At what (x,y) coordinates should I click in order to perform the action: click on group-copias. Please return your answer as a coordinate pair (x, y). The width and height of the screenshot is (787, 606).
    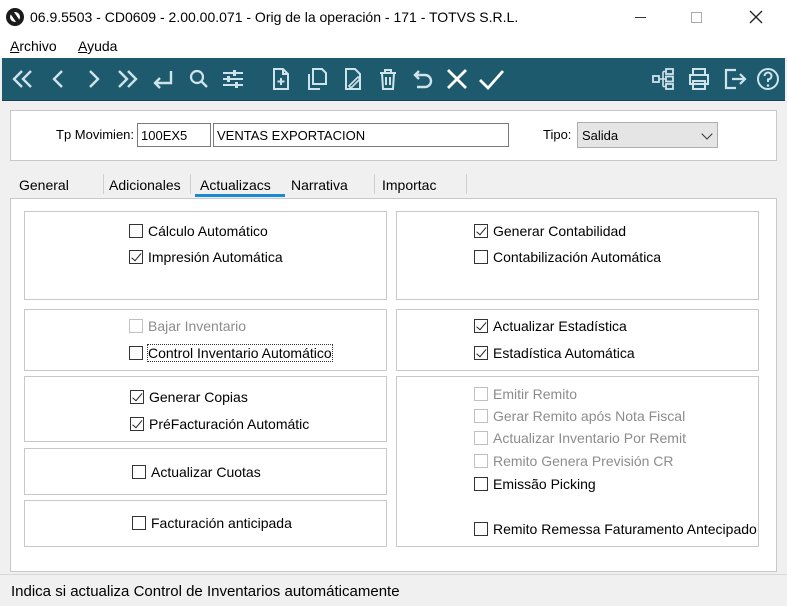
    Looking at the image, I should click on (205, 409).